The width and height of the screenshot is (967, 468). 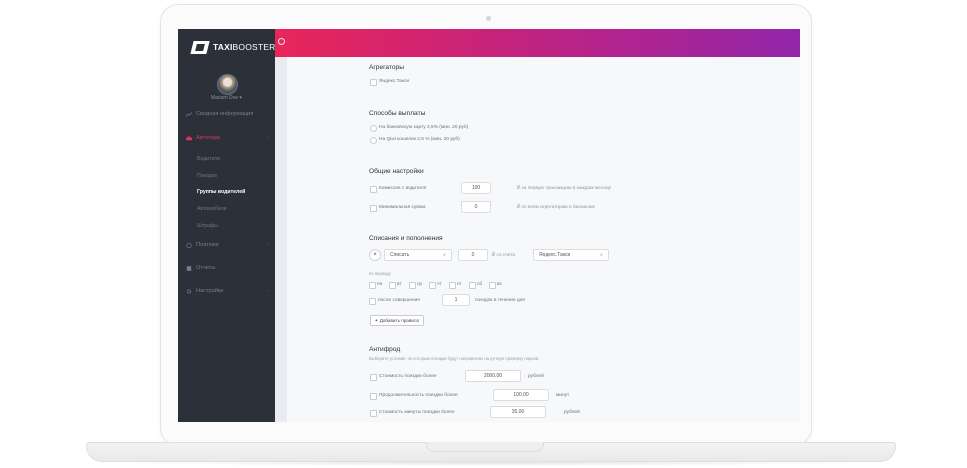 I want to click on account-select: Яндекс.Такси ∨, so click(x=571, y=255).